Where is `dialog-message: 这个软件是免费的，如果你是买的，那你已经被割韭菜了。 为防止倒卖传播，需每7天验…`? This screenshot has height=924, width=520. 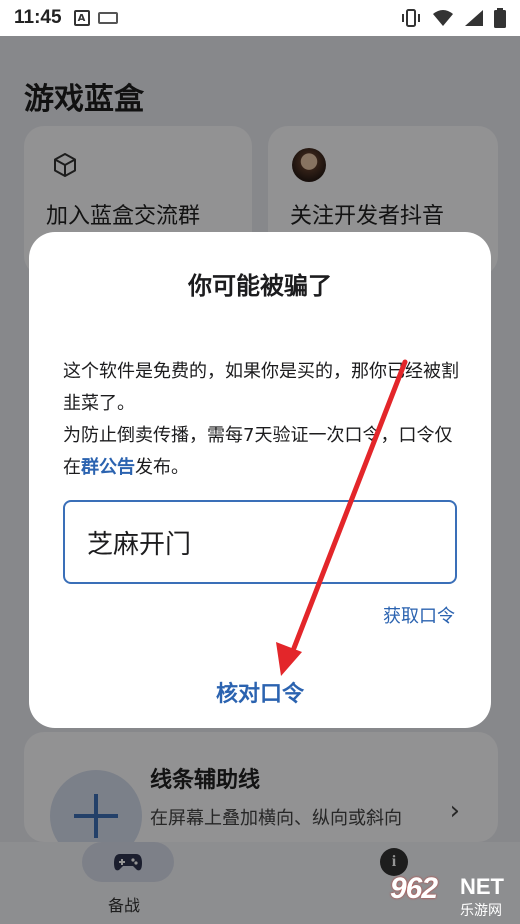 dialog-message: 这个软件是免费的，如果你是买的，那你已经被割韭菜了。 为防止倒卖传播，需每7天验… is located at coordinates (263, 420).